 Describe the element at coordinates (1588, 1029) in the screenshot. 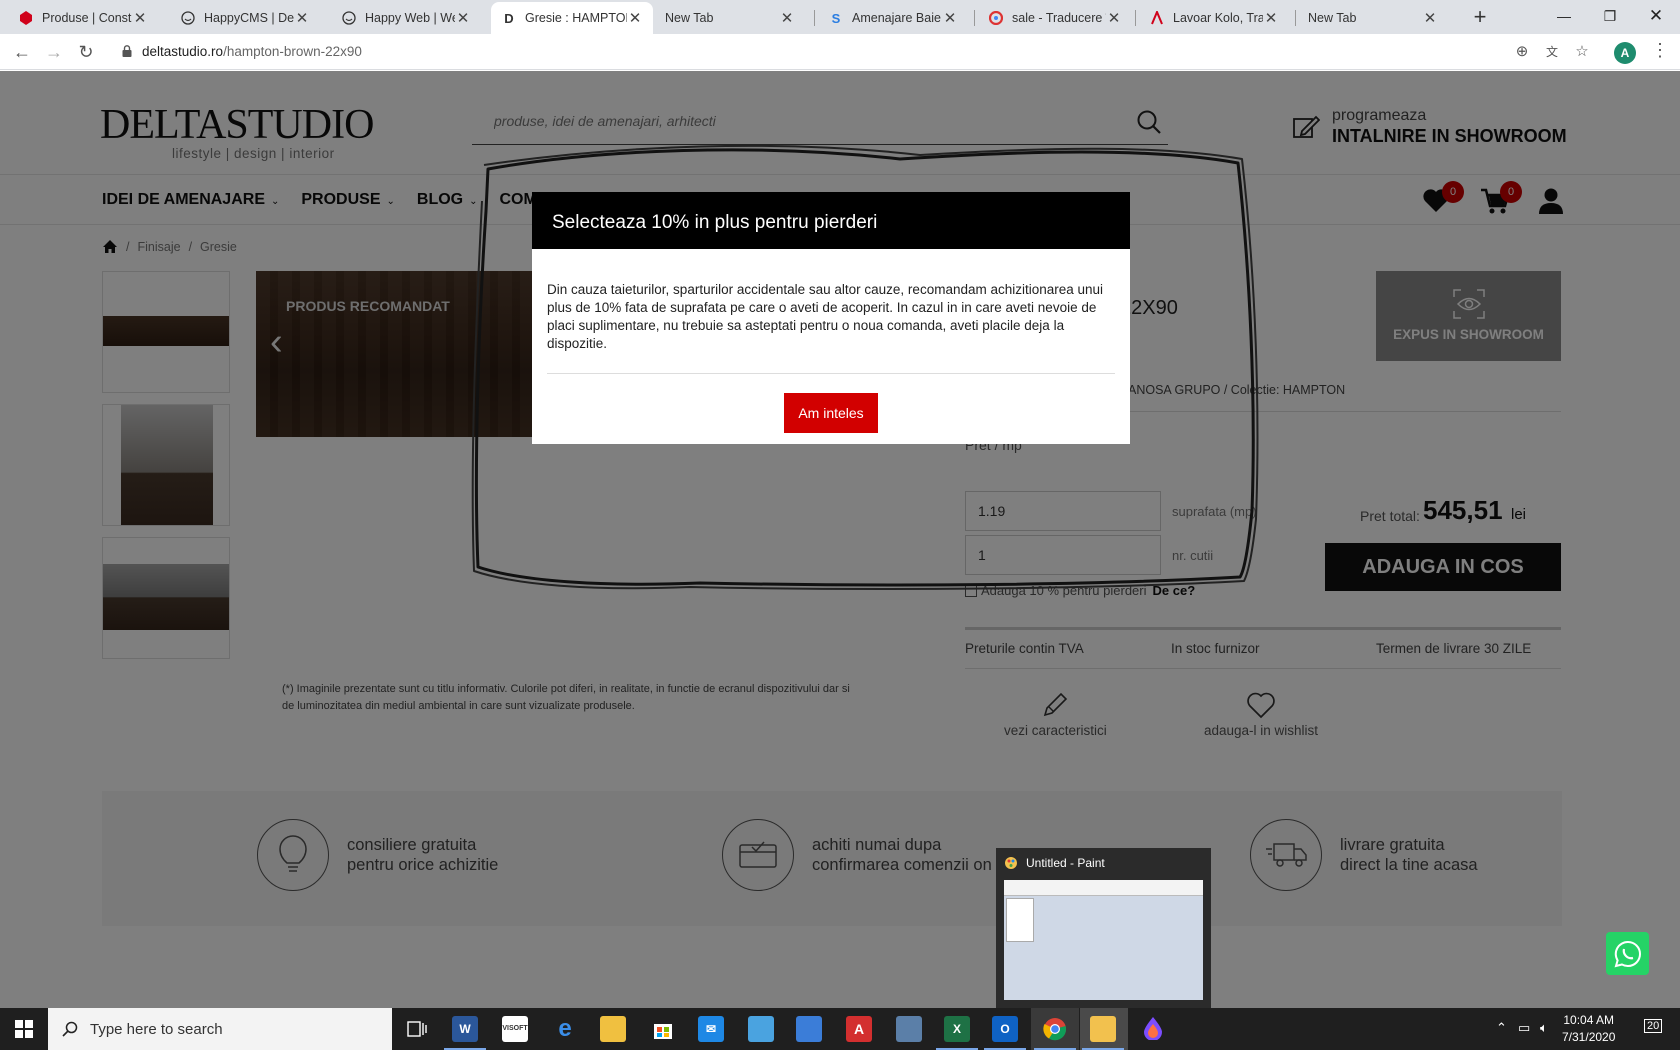

I see `system-clock: 10:04 AM 7/31/2020` at that location.